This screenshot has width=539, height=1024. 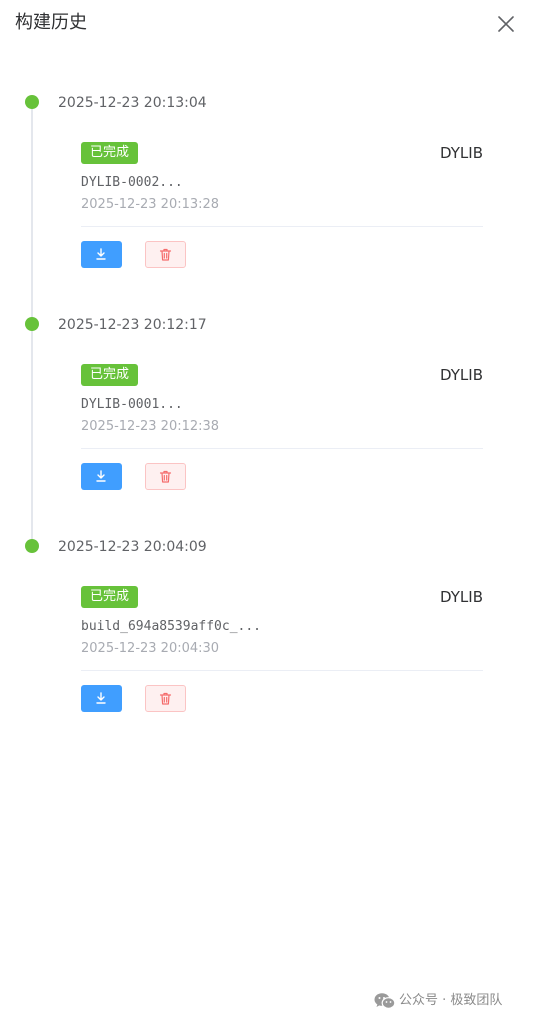 I want to click on close-button, so click(x=506, y=24).